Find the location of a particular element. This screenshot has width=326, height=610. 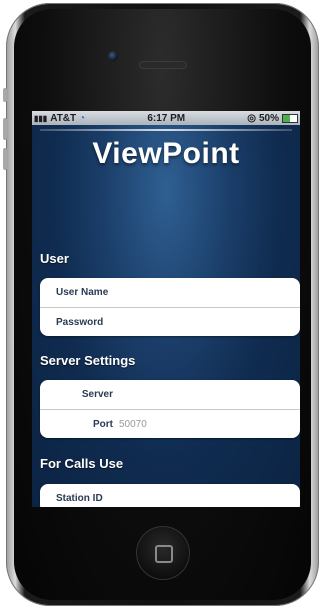

header-divider is located at coordinates (166, 130).